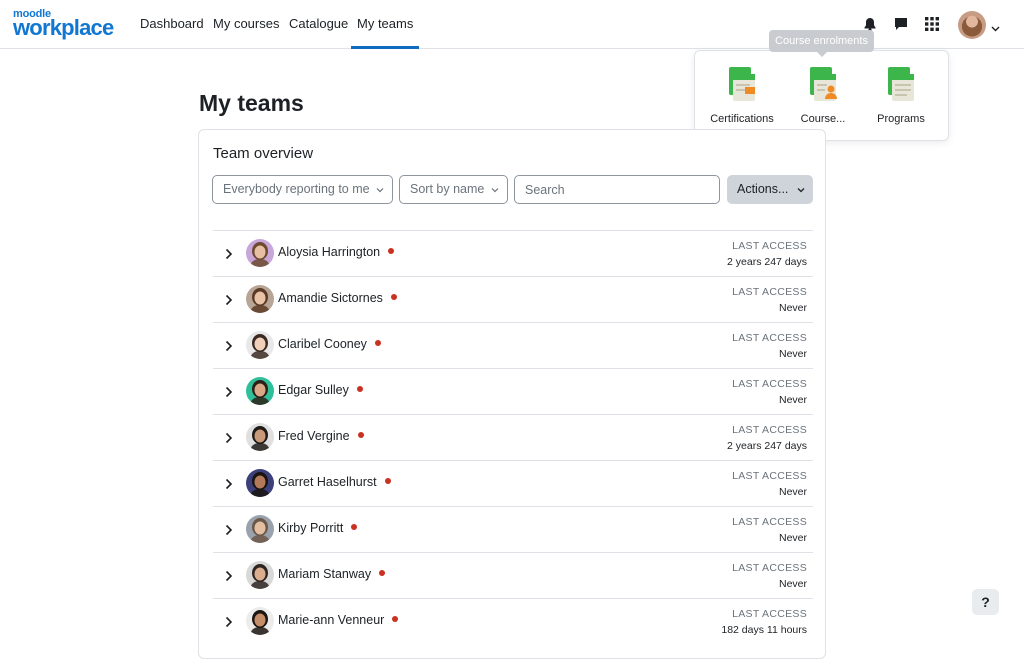 This screenshot has height=659, width=1024. I want to click on user-avatar, so click(972, 25).